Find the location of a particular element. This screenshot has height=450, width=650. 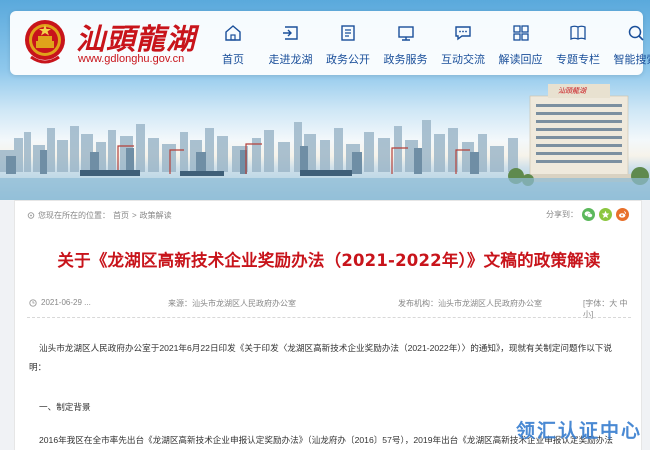

site-url: www.gdlonghu.gov.cn is located at coordinates (131, 59).